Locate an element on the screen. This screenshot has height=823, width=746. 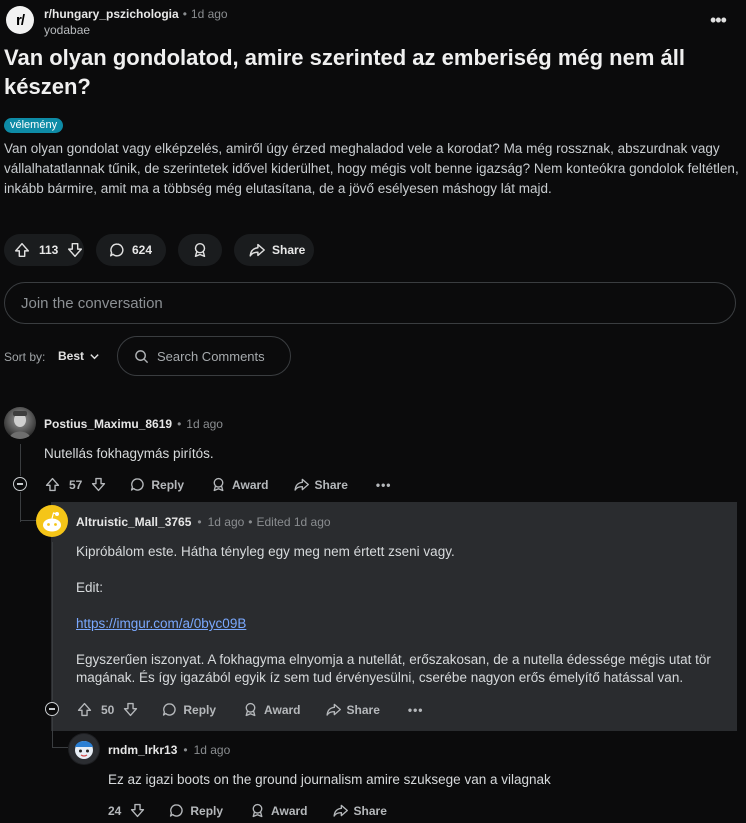
comments-count: 624 is located at coordinates (142, 250).